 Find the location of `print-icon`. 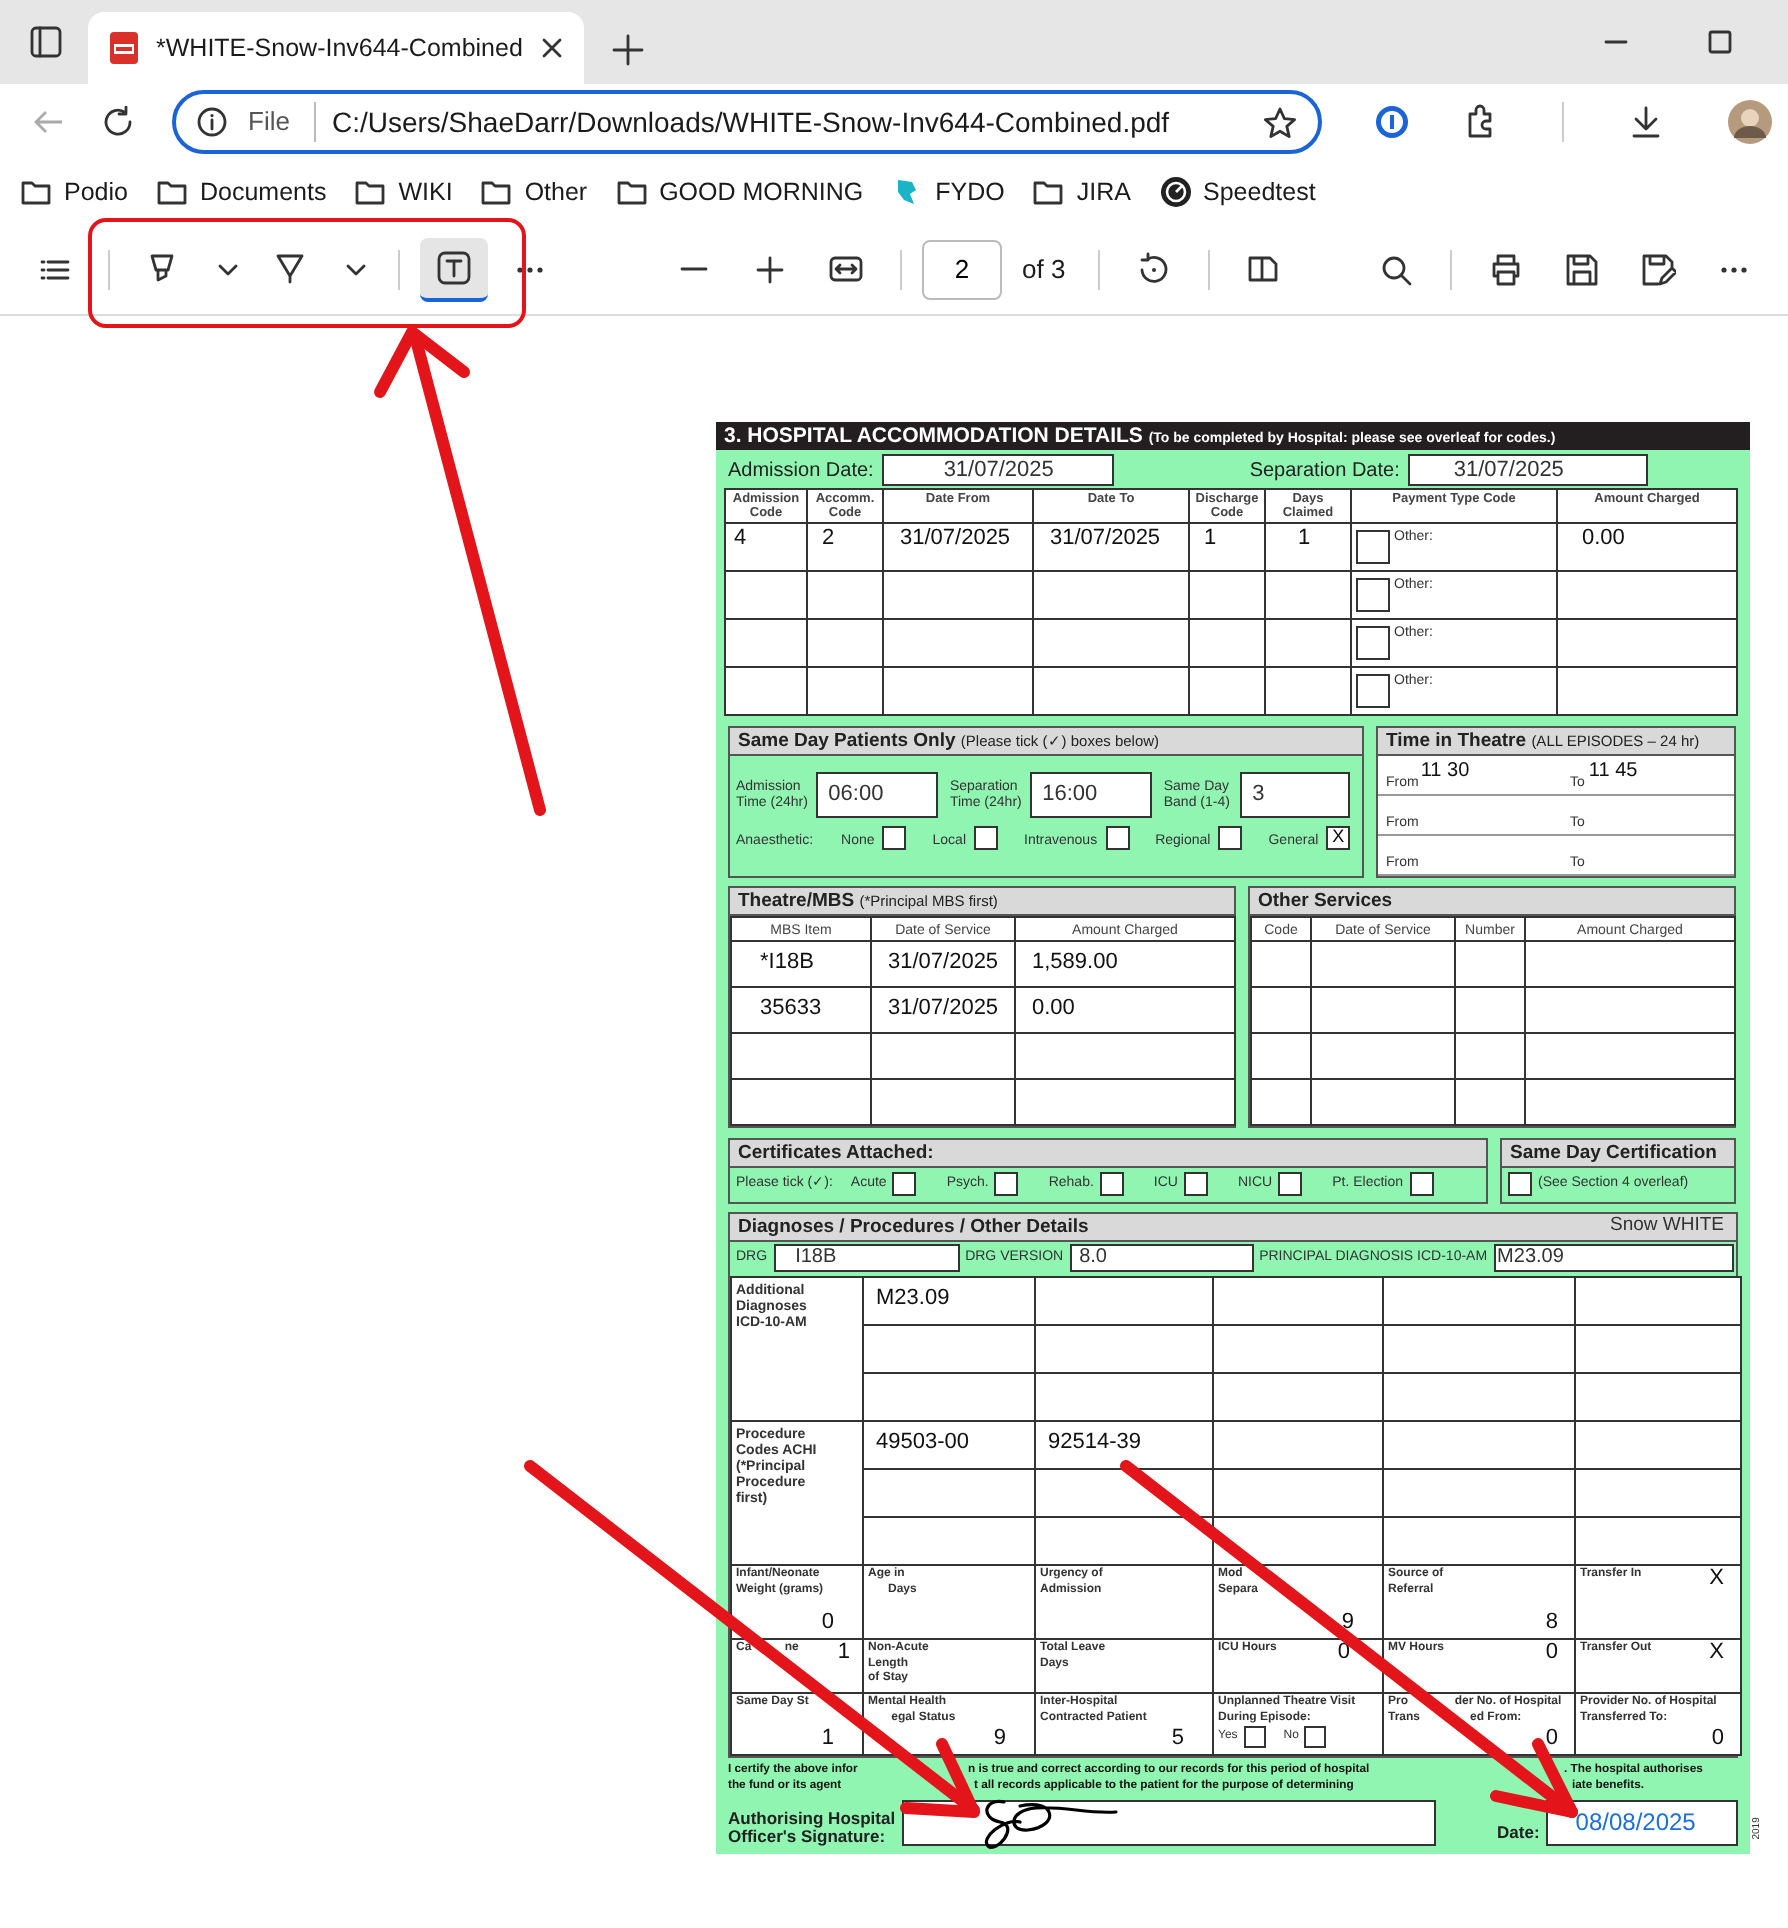

print-icon is located at coordinates (1506, 269).